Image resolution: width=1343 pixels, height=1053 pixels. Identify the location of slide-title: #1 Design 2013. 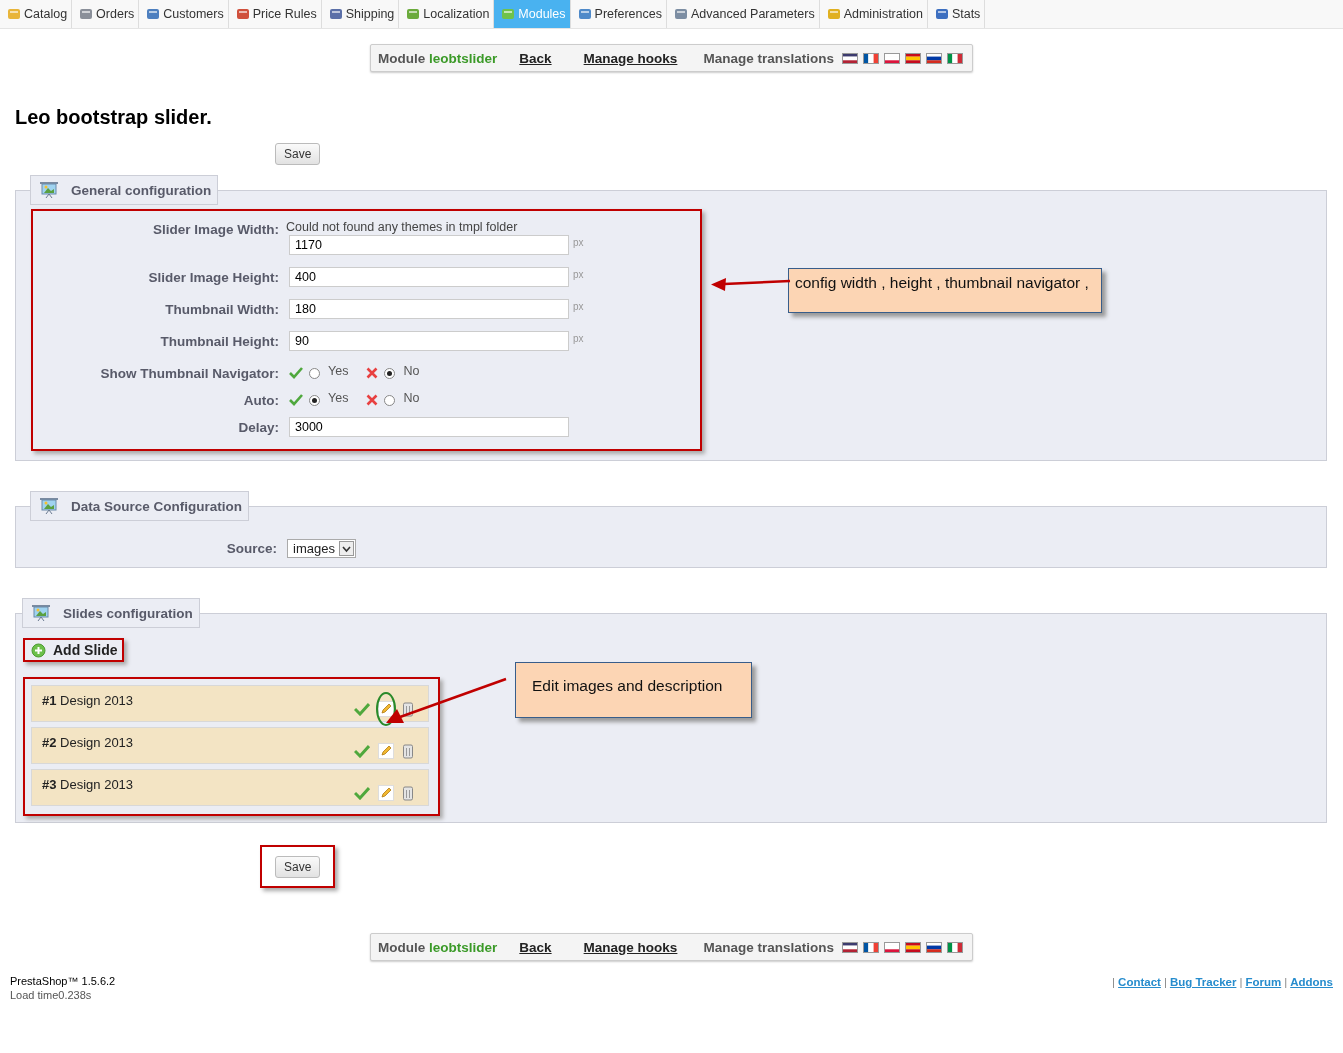
(88, 700).